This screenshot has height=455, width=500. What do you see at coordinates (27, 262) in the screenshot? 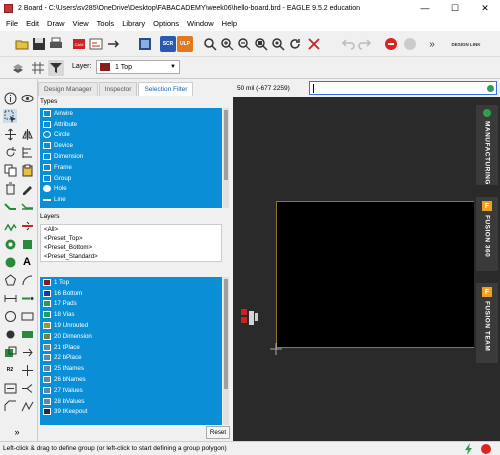
I see `text-icon: A` at bounding box center [27, 262].